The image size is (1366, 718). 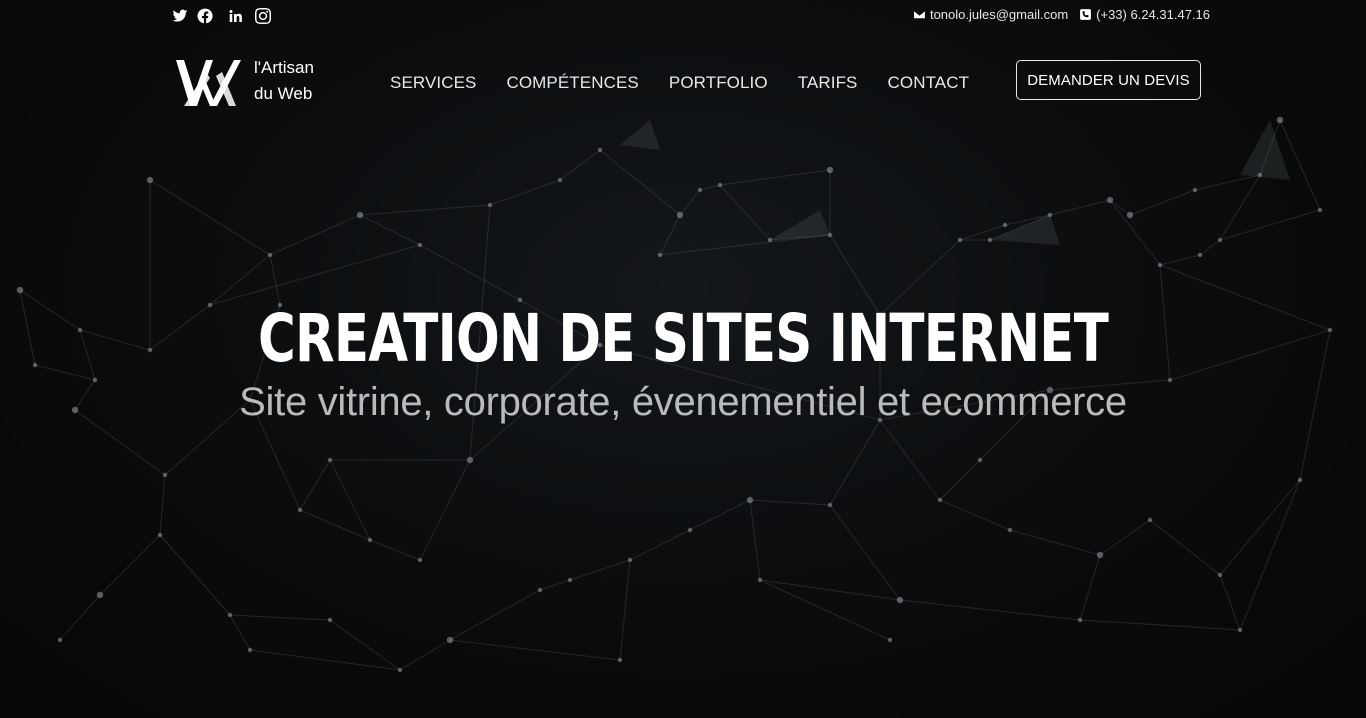 What do you see at coordinates (263, 16) in the screenshot?
I see `instagram-icon` at bounding box center [263, 16].